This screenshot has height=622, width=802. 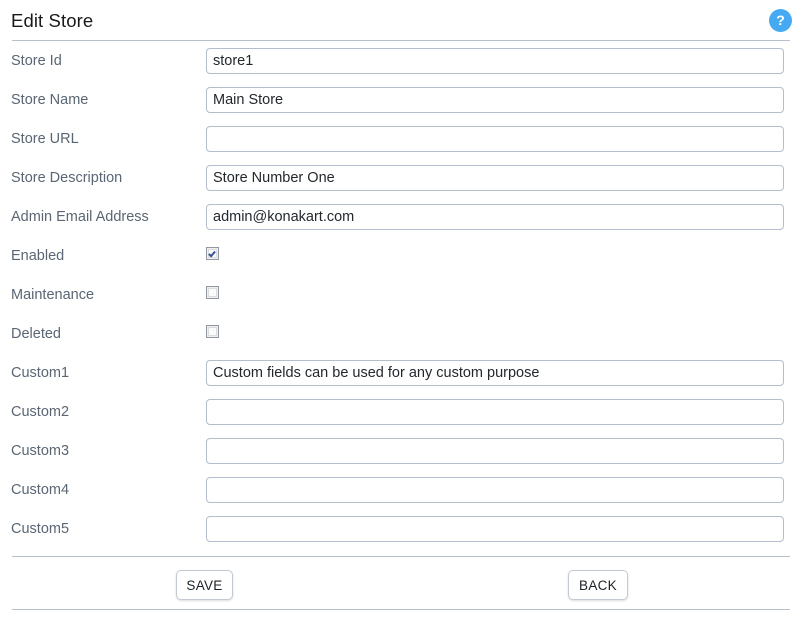 I want to click on input-custom4, so click(x=495, y=489).